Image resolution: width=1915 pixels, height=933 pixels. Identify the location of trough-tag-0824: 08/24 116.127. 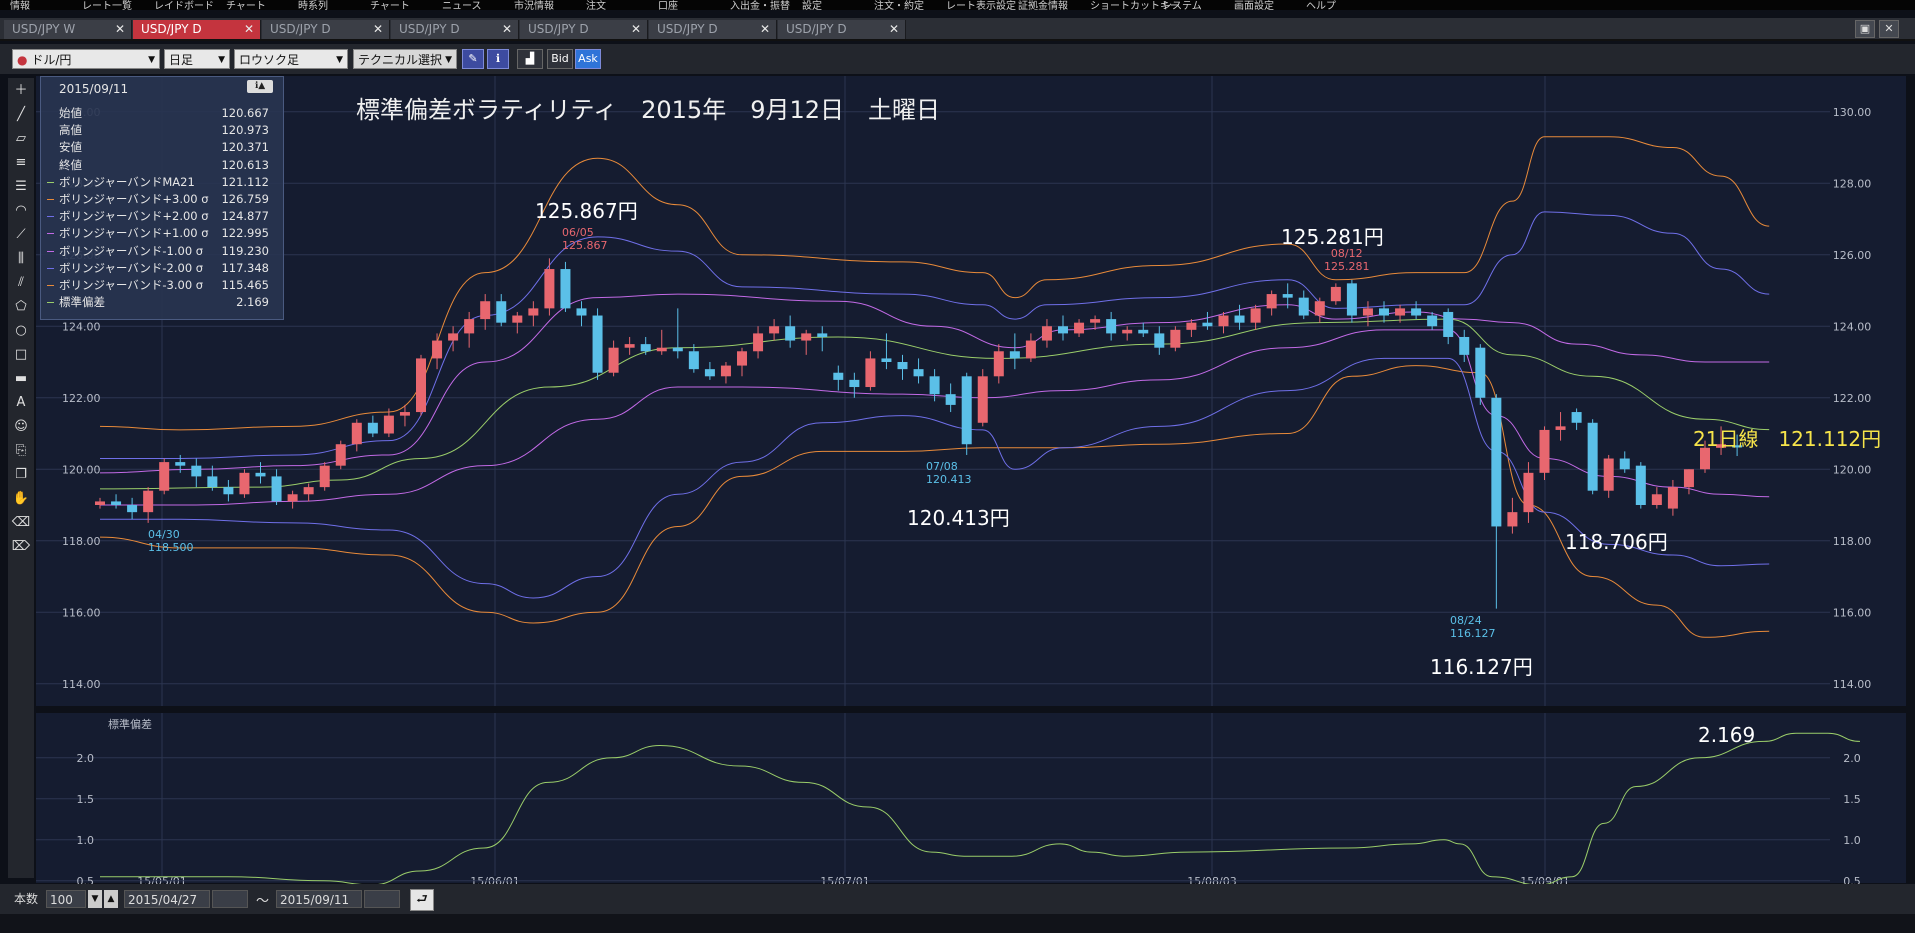
(1473, 627).